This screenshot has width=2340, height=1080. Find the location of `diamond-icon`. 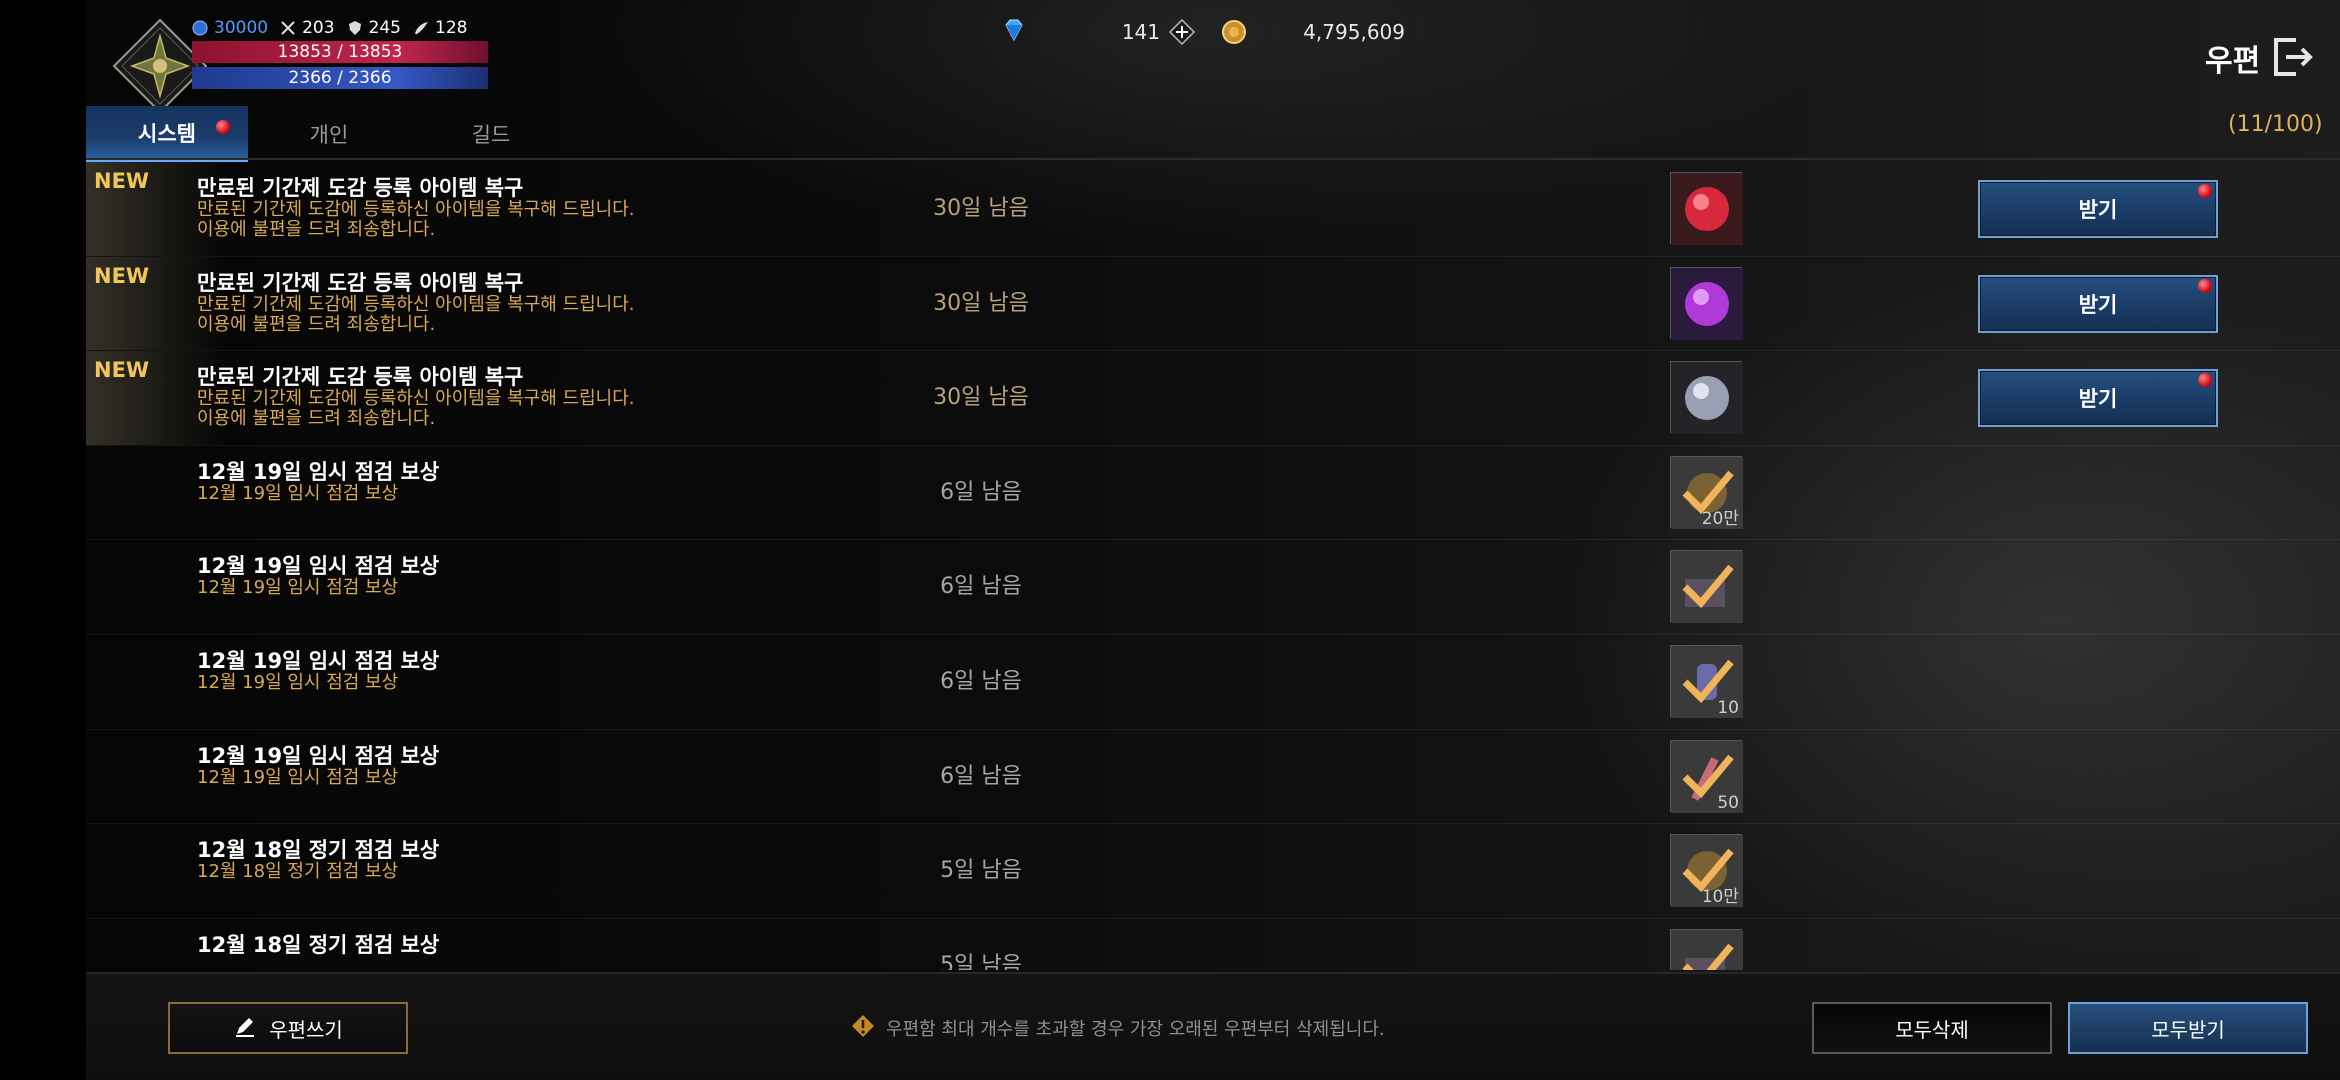

diamond-icon is located at coordinates (1014, 32).